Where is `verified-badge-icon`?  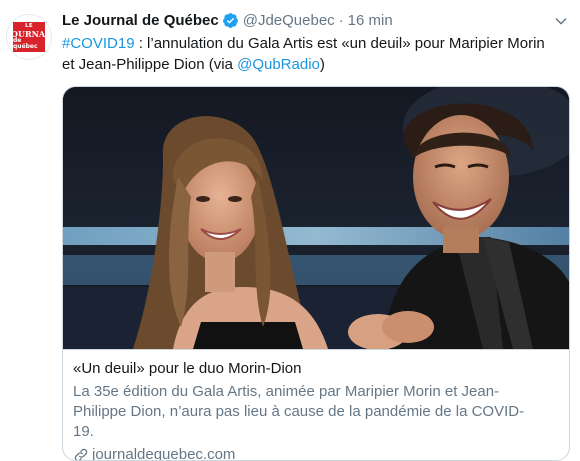 verified-badge-icon is located at coordinates (230, 20).